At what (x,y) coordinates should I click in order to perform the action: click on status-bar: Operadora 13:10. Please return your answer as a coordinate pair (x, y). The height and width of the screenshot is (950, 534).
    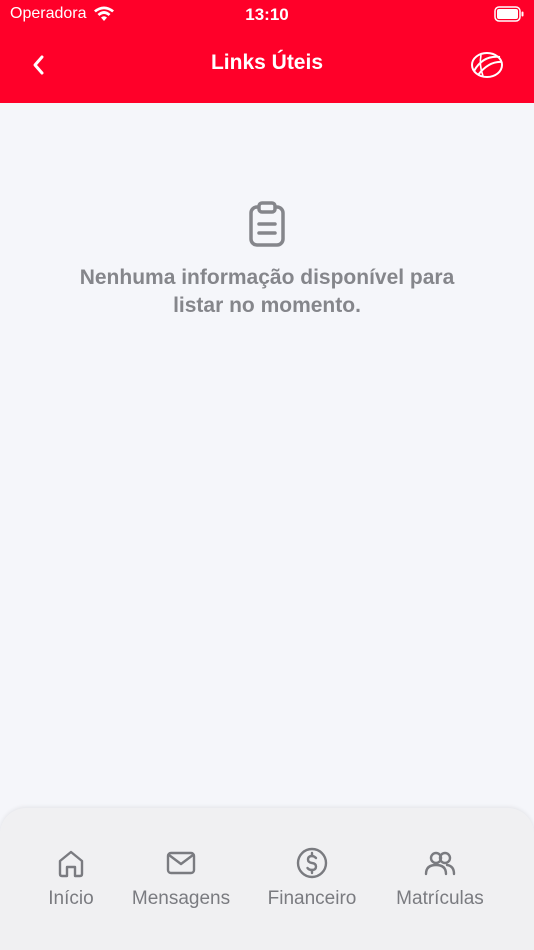
    Looking at the image, I should click on (267, 15).